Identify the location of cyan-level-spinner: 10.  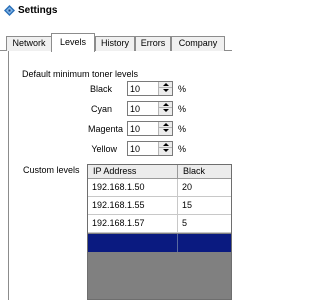
(150, 108).